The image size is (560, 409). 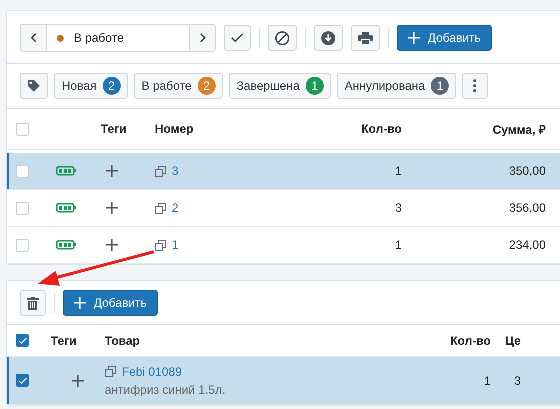 What do you see at coordinates (175, 245) in the screenshot?
I see `order-number-link: 1` at bounding box center [175, 245].